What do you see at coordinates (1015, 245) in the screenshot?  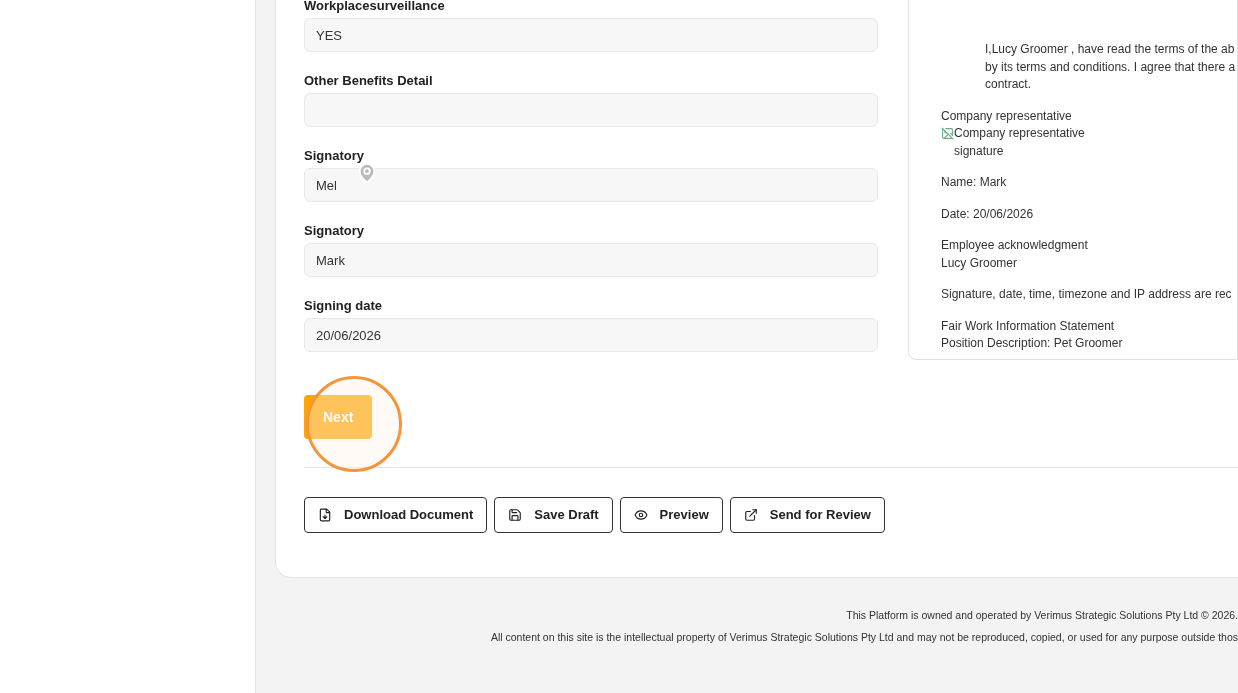 I see `section-label: Employee acknowledgment` at bounding box center [1015, 245].